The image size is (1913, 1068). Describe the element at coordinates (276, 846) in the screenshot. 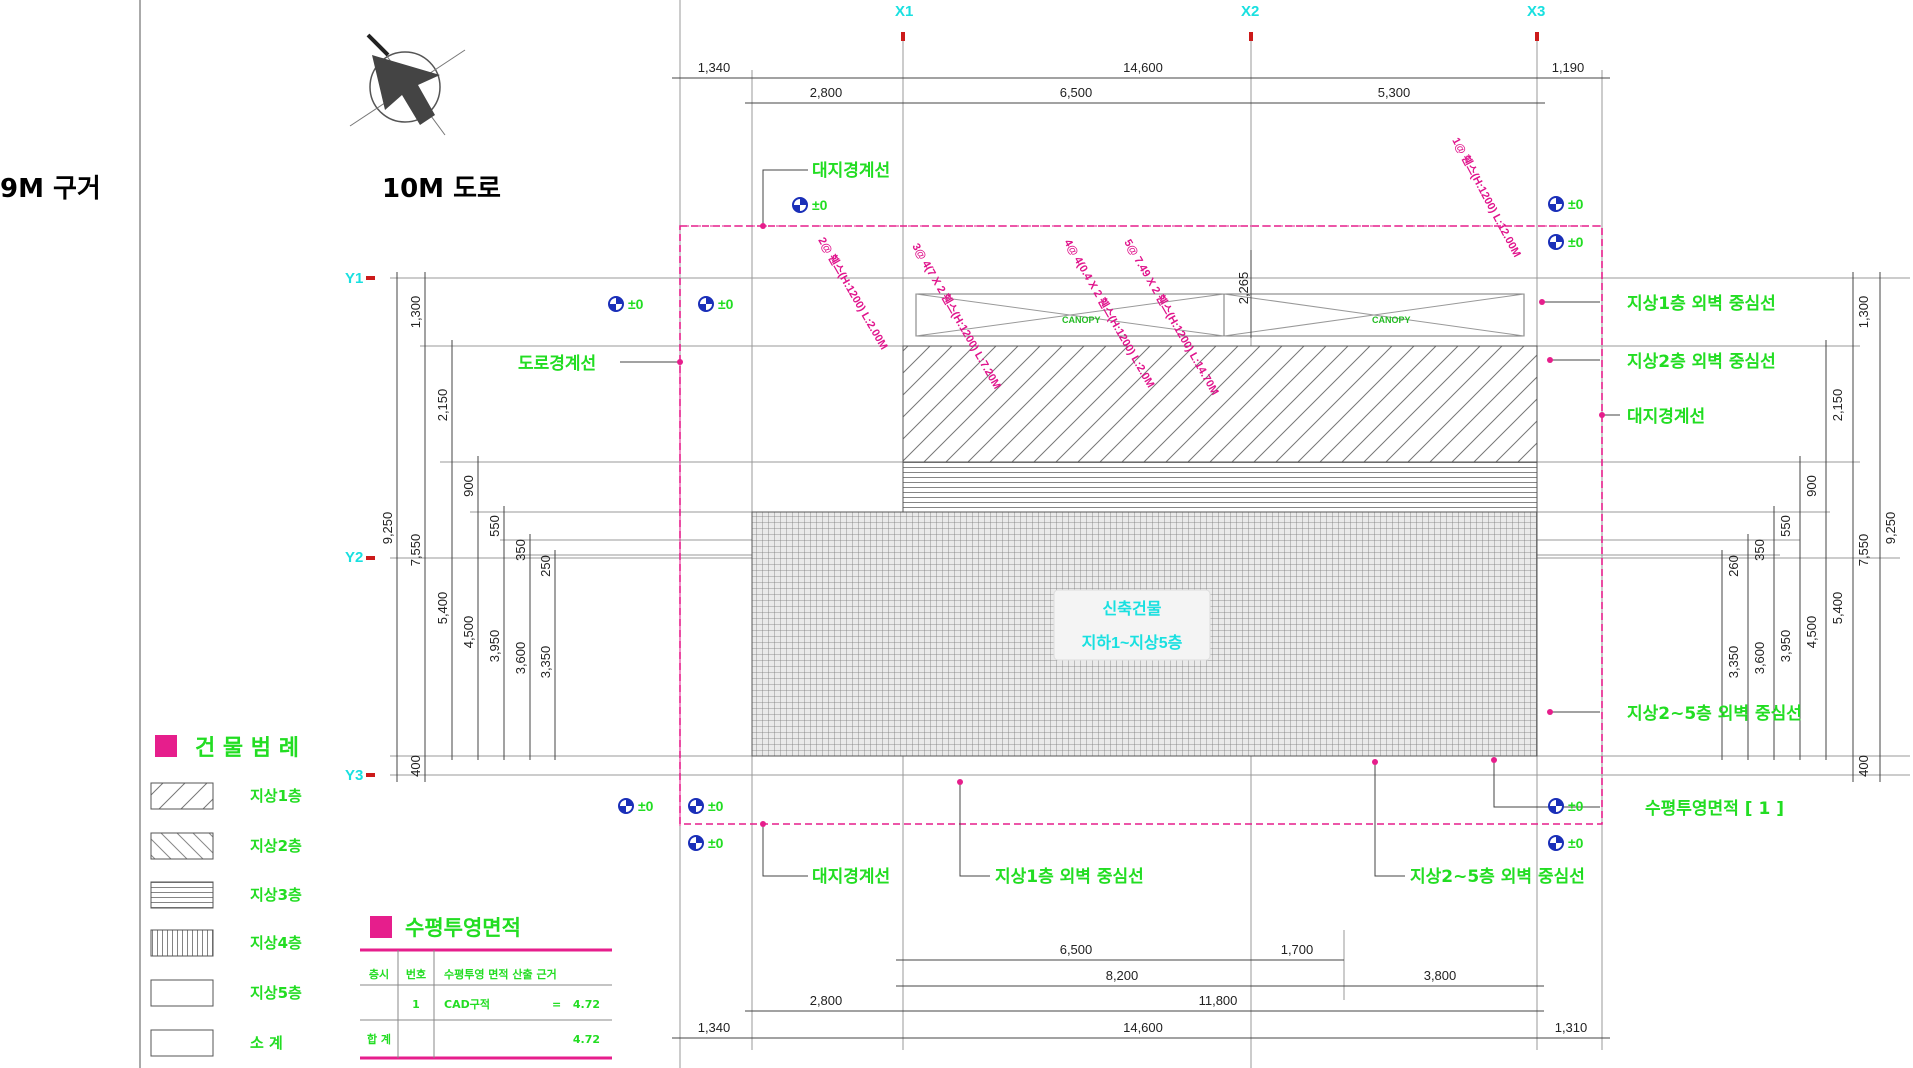

I see `legend-item-floor2: 지상2층` at that location.